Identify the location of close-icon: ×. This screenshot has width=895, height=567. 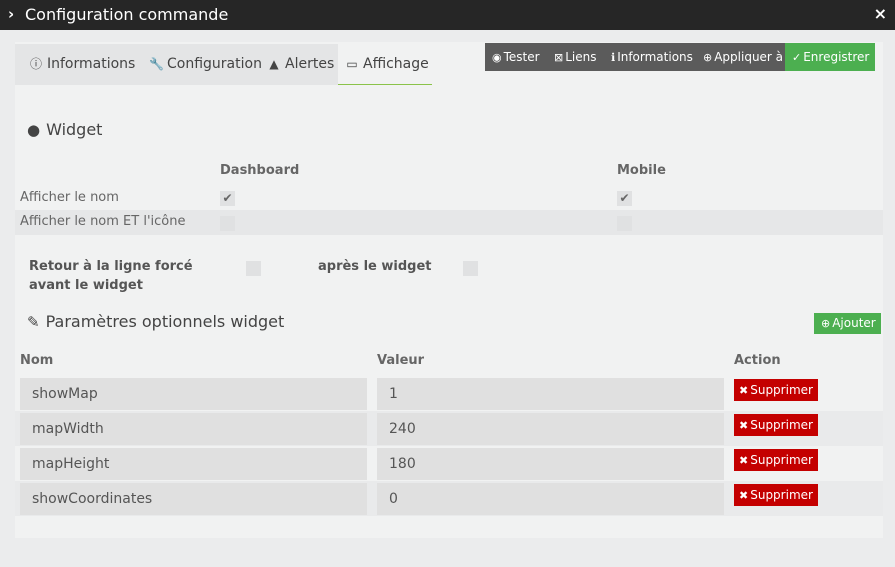
(880, 13).